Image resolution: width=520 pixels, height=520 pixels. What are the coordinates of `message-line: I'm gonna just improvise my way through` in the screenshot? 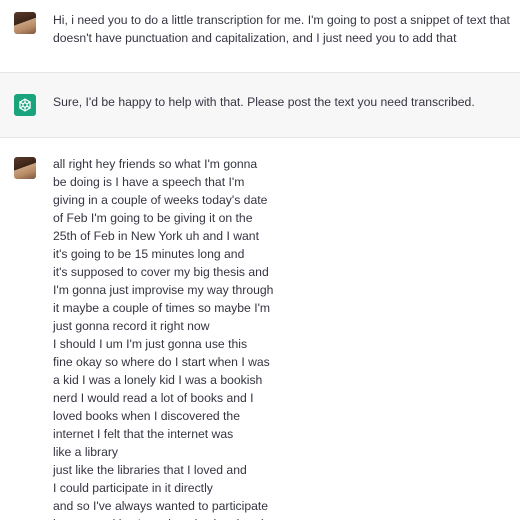 It's located at (163, 290).